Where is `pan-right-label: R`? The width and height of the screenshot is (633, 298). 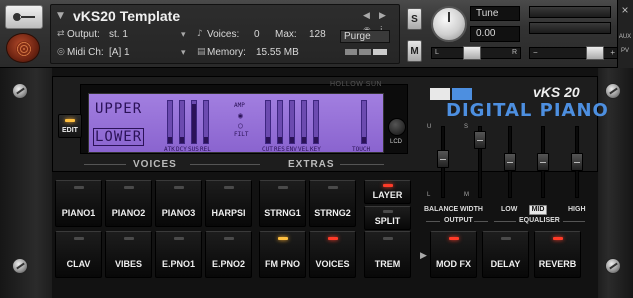 pan-right-label: R is located at coordinates (514, 52).